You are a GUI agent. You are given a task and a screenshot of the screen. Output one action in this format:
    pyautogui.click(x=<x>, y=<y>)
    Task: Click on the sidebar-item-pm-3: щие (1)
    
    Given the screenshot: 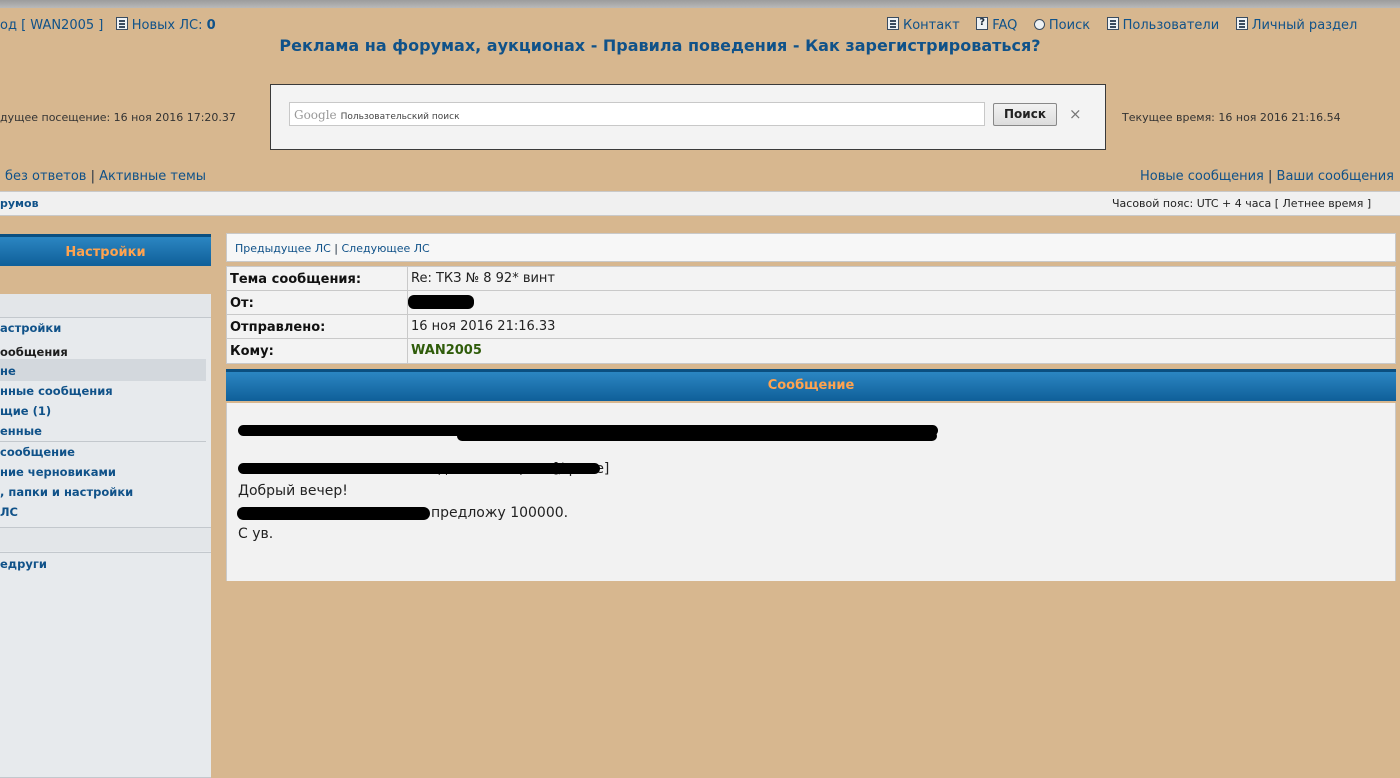 What is the action you would take?
    pyautogui.click(x=25, y=411)
    